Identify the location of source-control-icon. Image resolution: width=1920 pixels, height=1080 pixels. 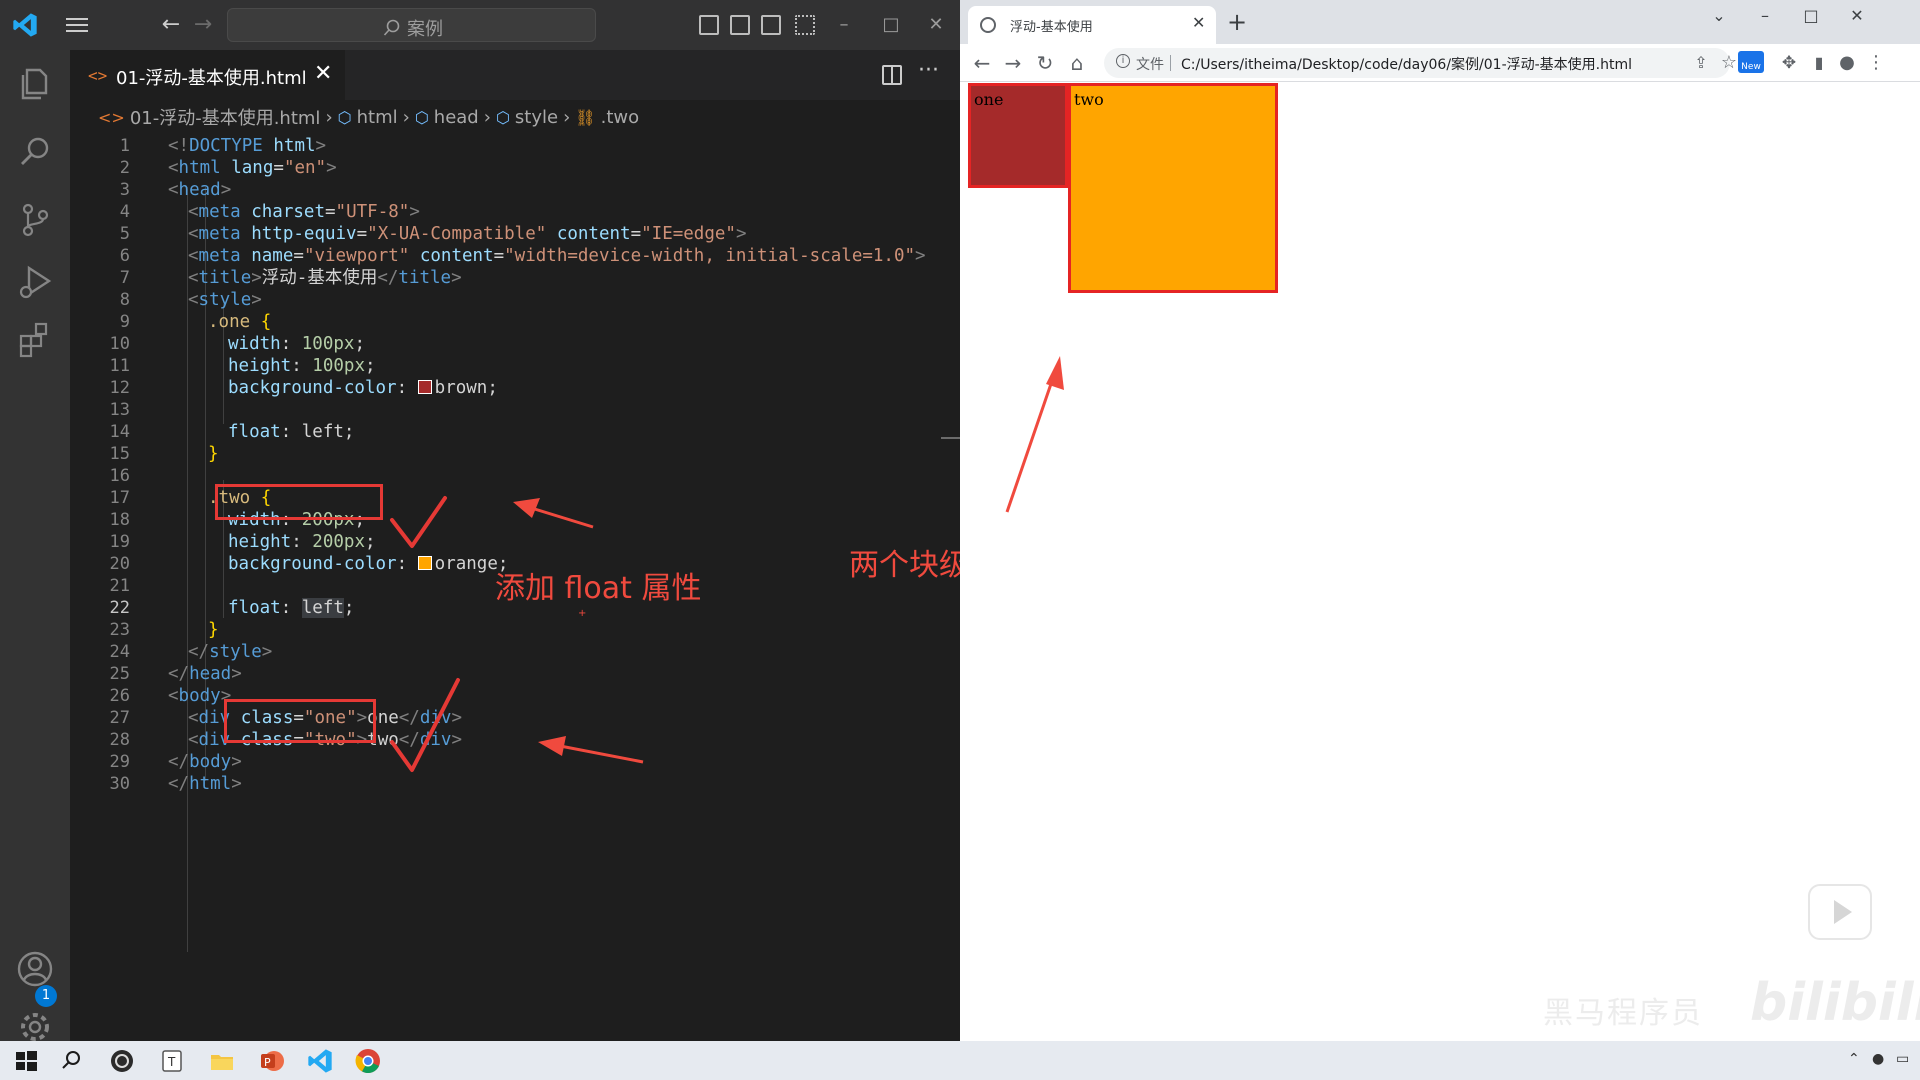
(35, 220).